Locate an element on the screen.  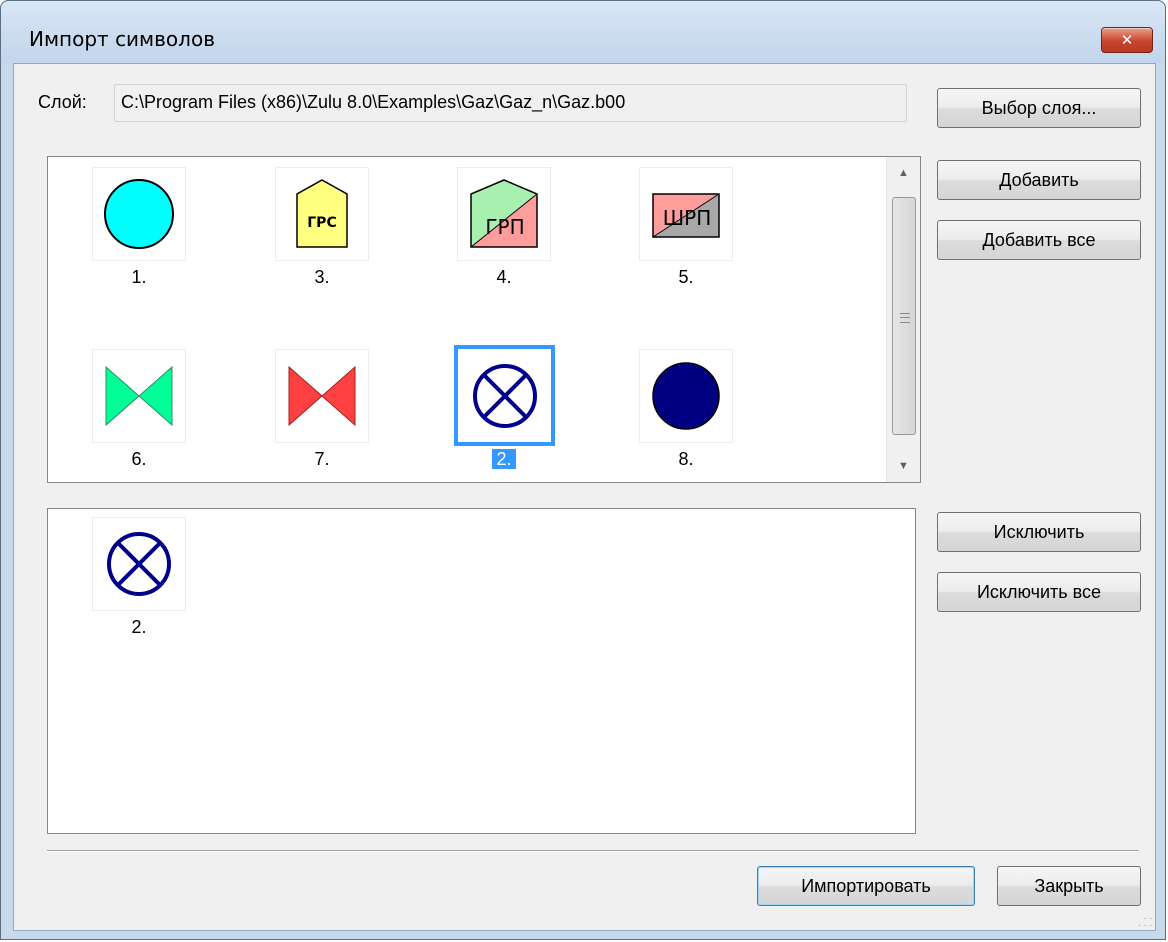
grs-pentagon-icon: ГРС is located at coordinates (322, 213).